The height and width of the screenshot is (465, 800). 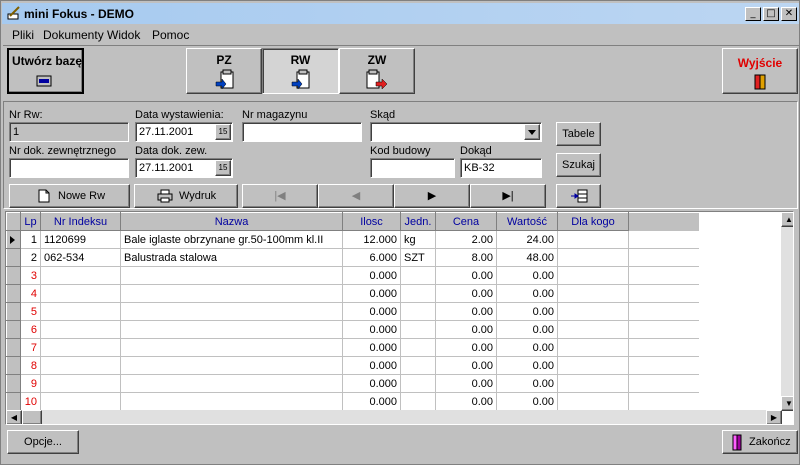 What do you see at coordinates (356, 196) in the screenshot?
I see `prev-record-button: ◀` at bounding box center [356, 196].